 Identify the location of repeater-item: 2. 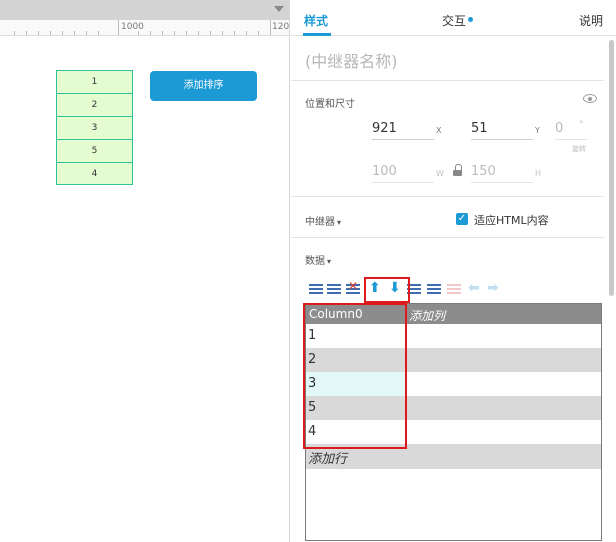
(94, 104).